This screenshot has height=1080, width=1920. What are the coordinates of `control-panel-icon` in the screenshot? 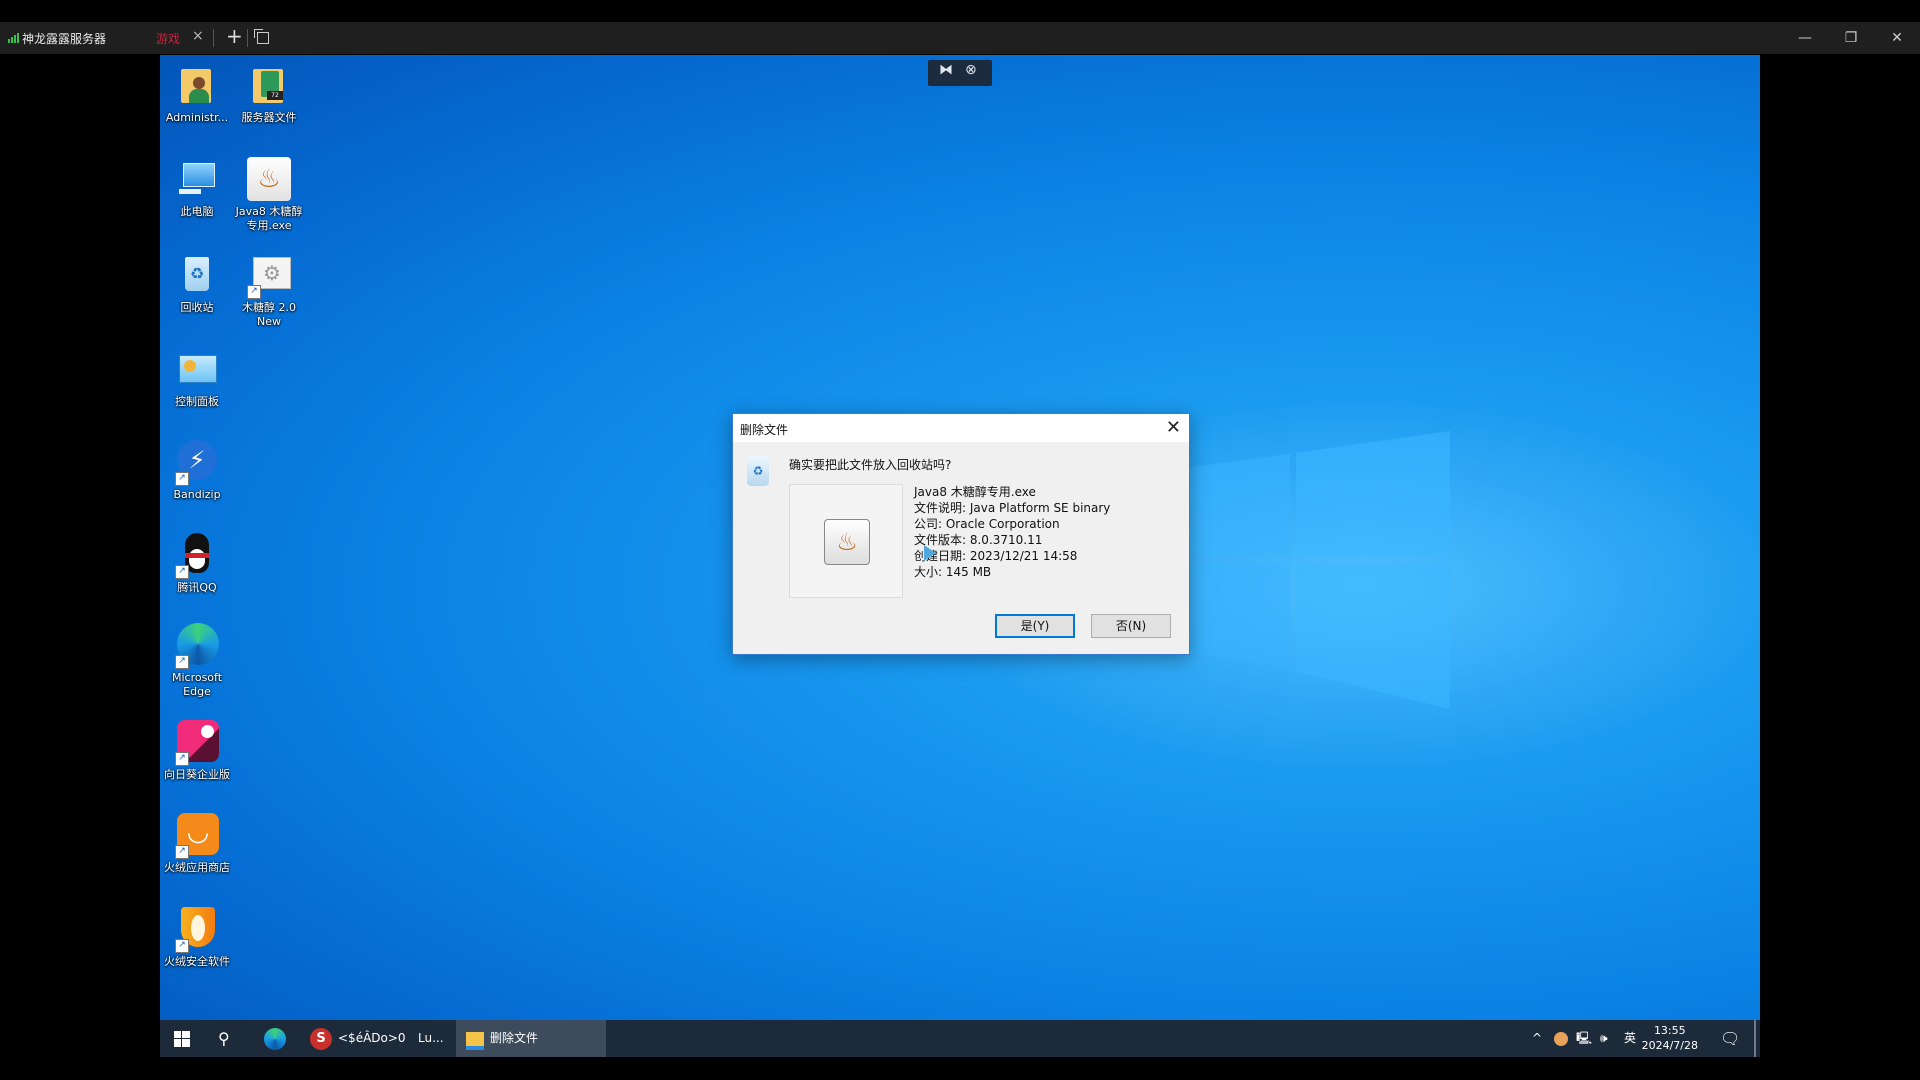 It's located at (197, 369).